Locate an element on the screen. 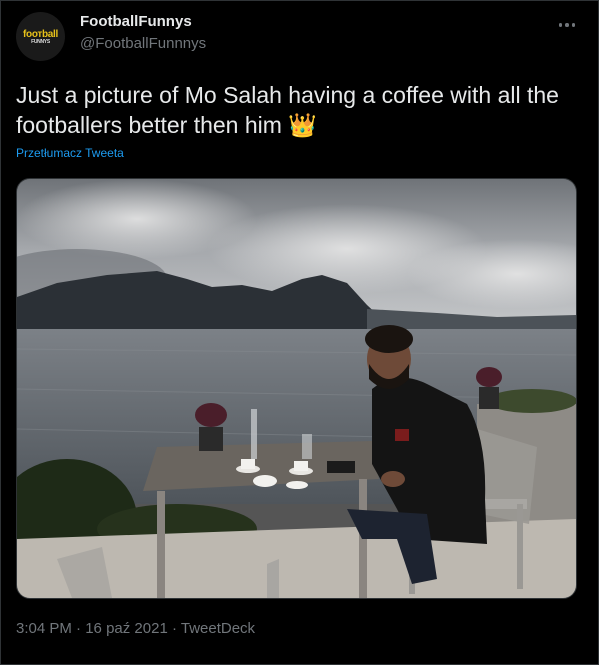 The width and height of the screenshot is (599, 665). more-options-icon is located at coordinates (567, 25).